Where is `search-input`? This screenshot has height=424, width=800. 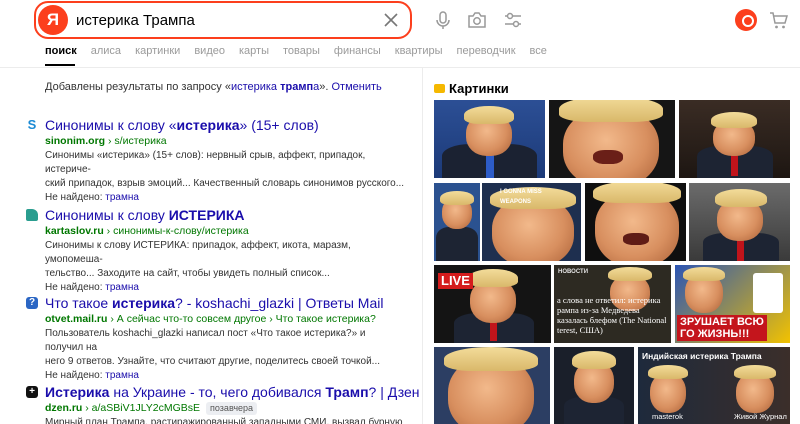 search-input is located at coordinates (221, 20).